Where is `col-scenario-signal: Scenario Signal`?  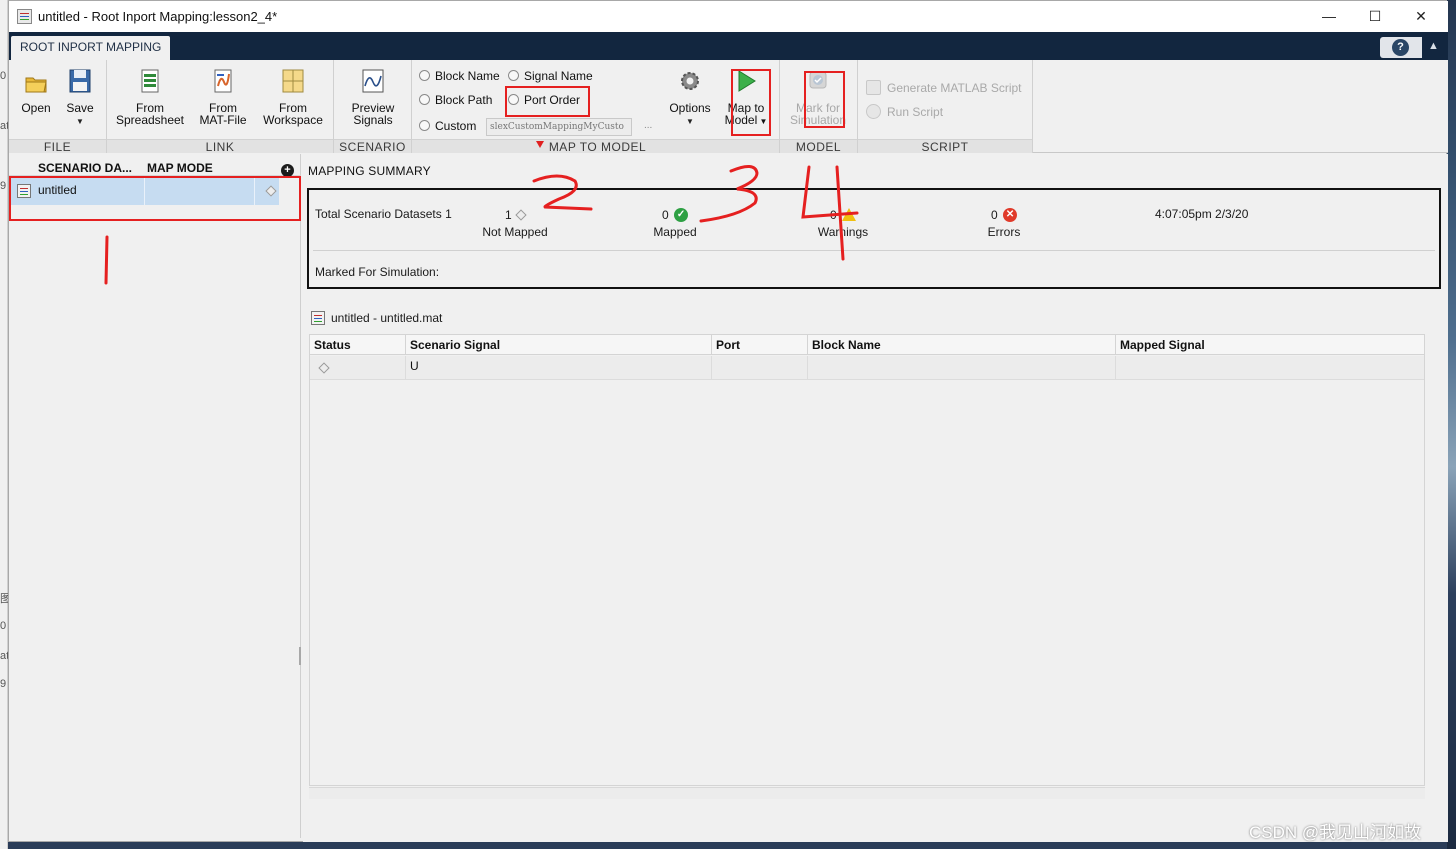 col-scenario-signal: Scenario Signal is located at coordinates (559, 345).